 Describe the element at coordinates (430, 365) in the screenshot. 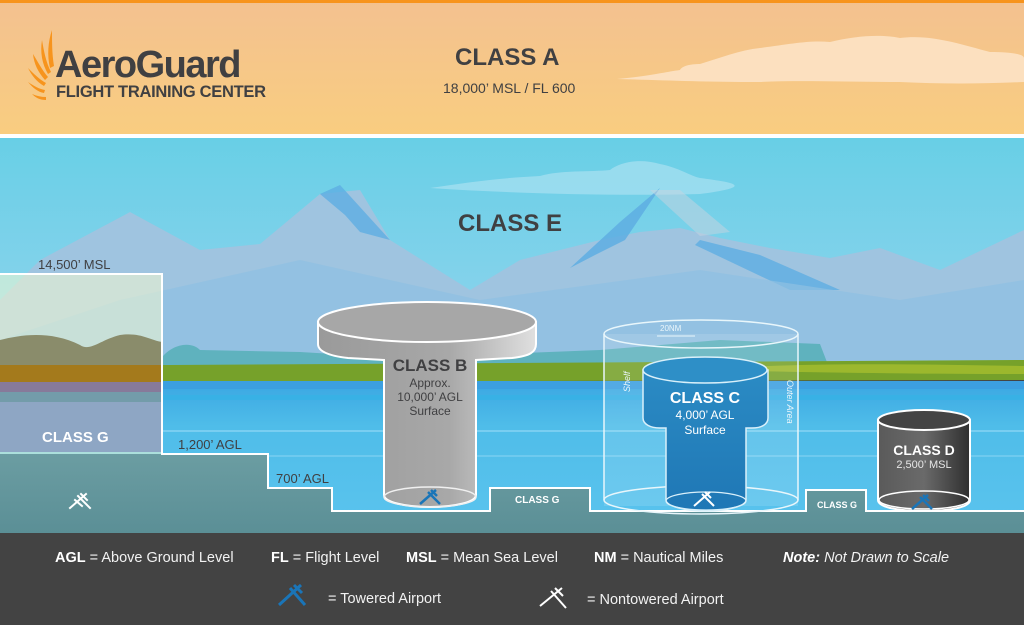

I see `class-b-title: CLASS B` at that location.